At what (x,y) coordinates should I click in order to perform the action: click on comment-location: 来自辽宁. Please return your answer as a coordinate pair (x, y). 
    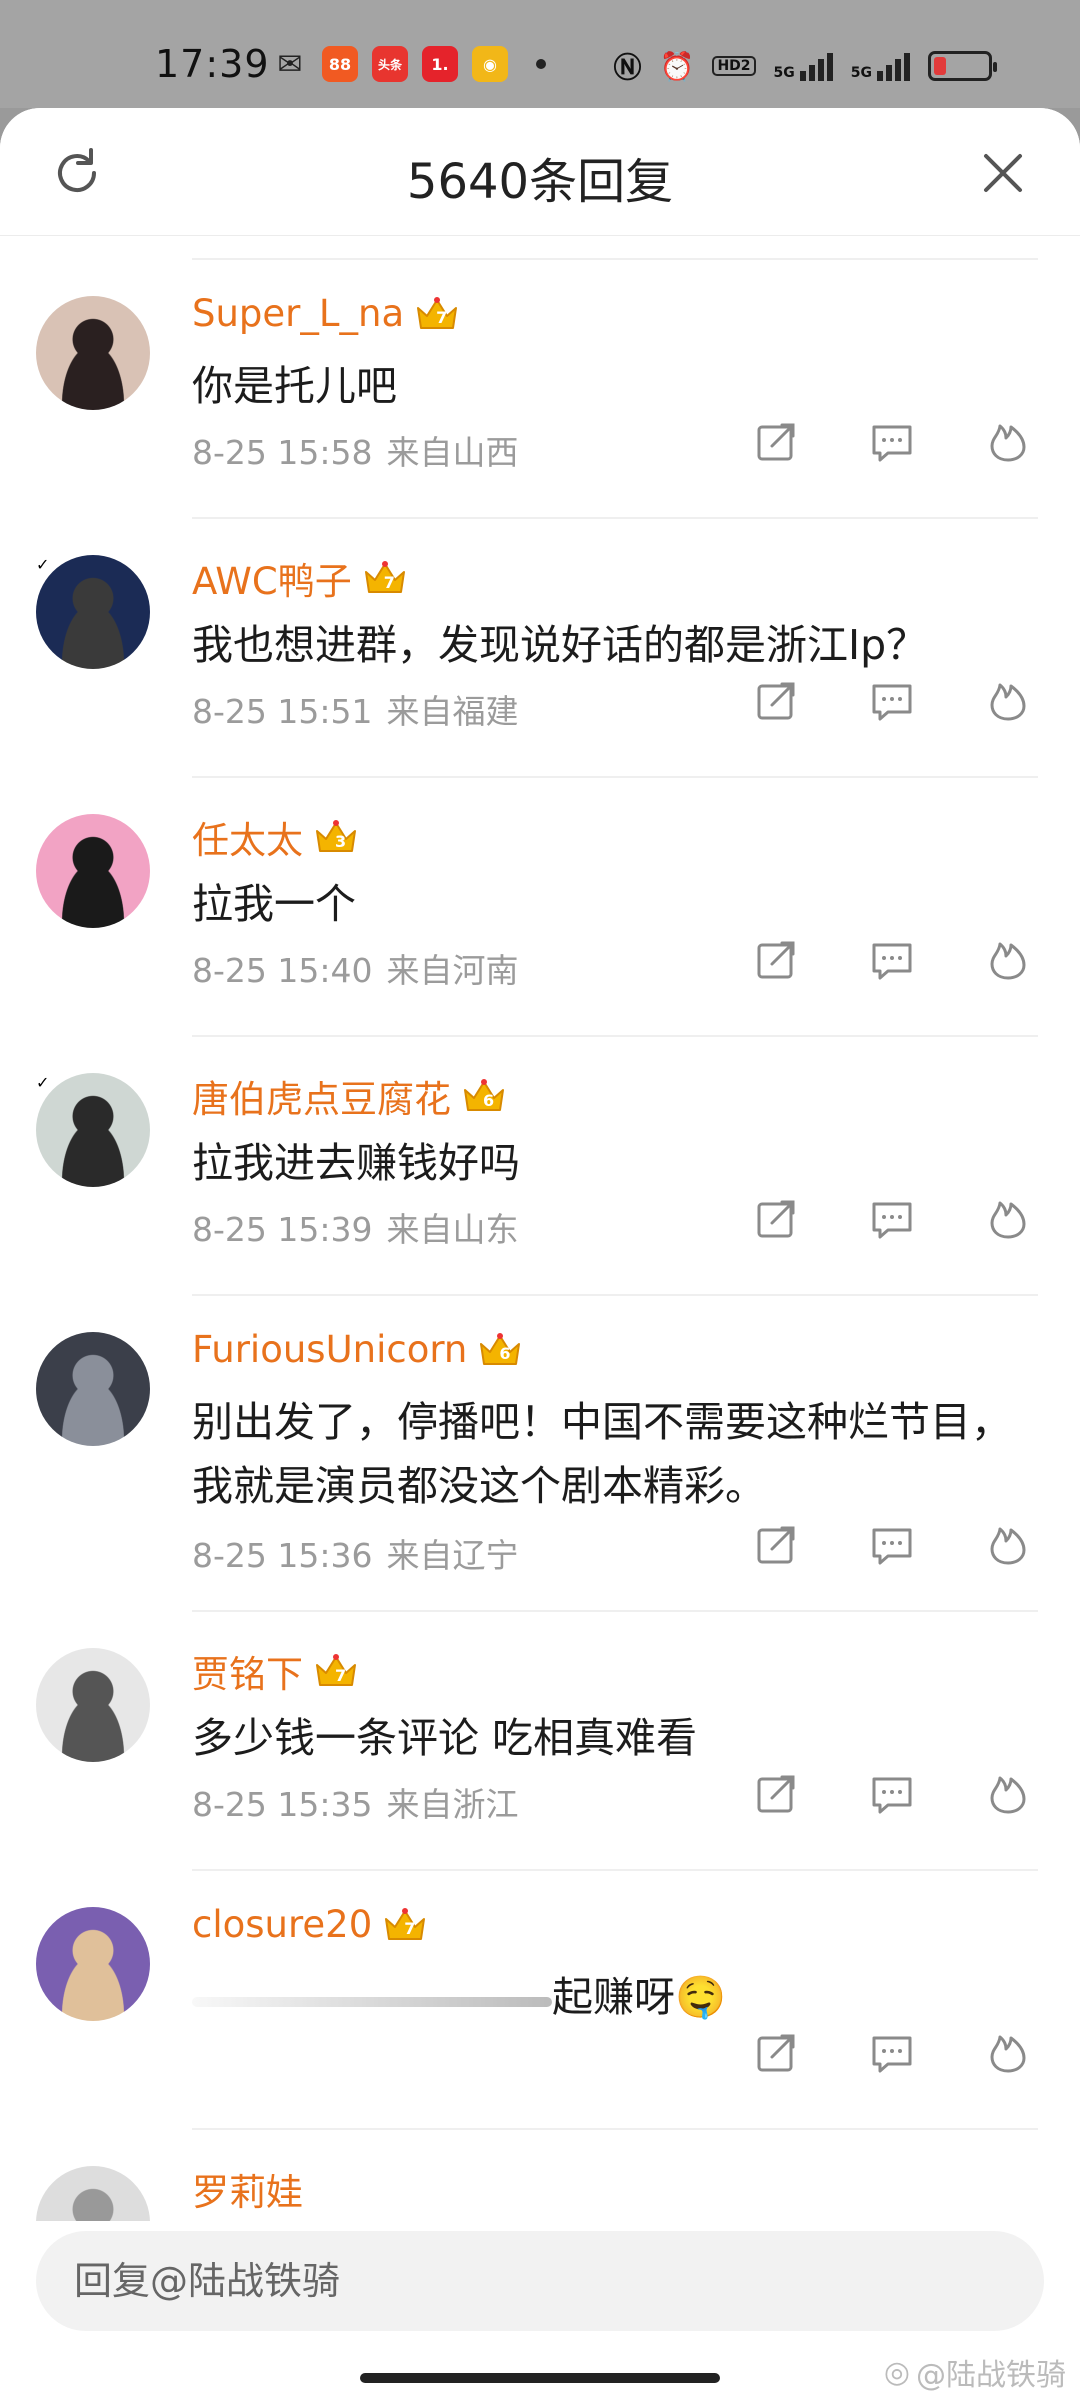
    Looking at the image, I should click on (452, 1555).